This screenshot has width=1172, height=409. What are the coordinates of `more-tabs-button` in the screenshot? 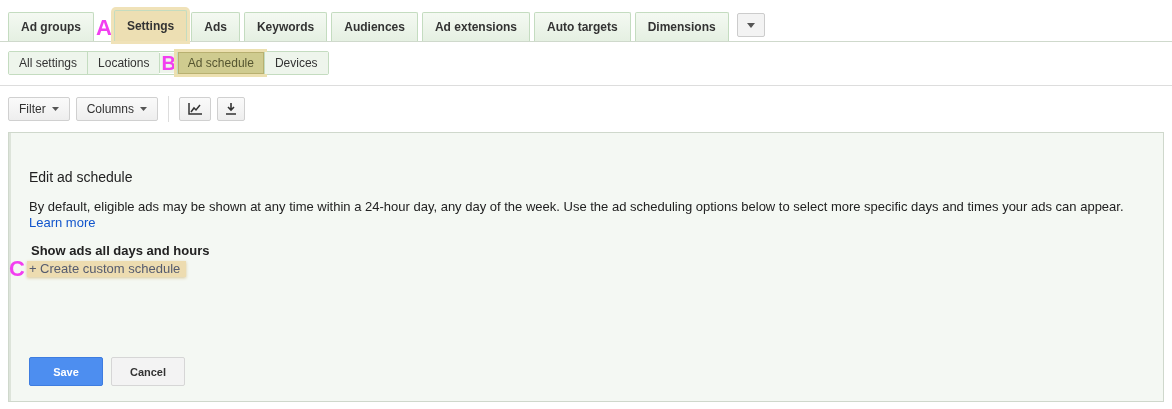 It's located at (750, 25).